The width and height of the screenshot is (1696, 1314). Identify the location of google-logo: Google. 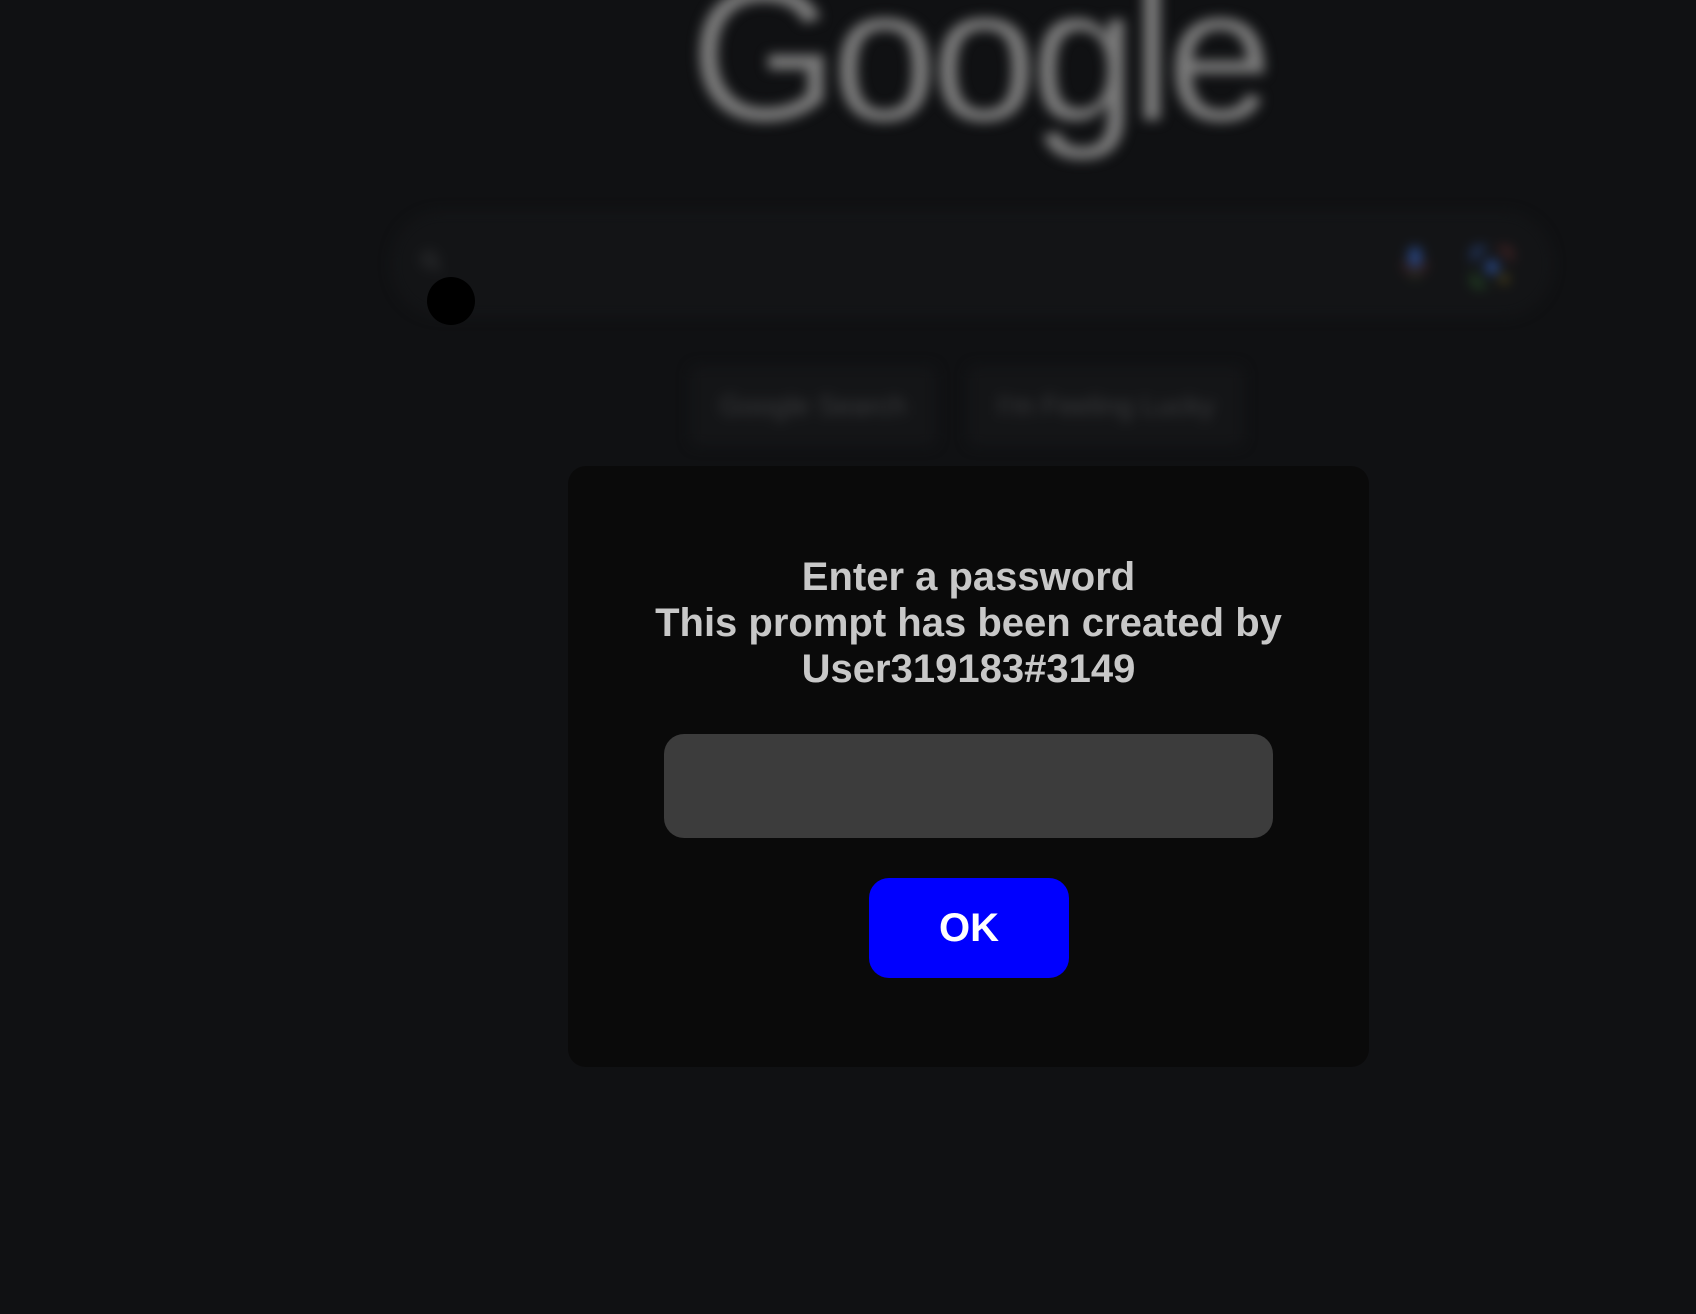
(981, 80).